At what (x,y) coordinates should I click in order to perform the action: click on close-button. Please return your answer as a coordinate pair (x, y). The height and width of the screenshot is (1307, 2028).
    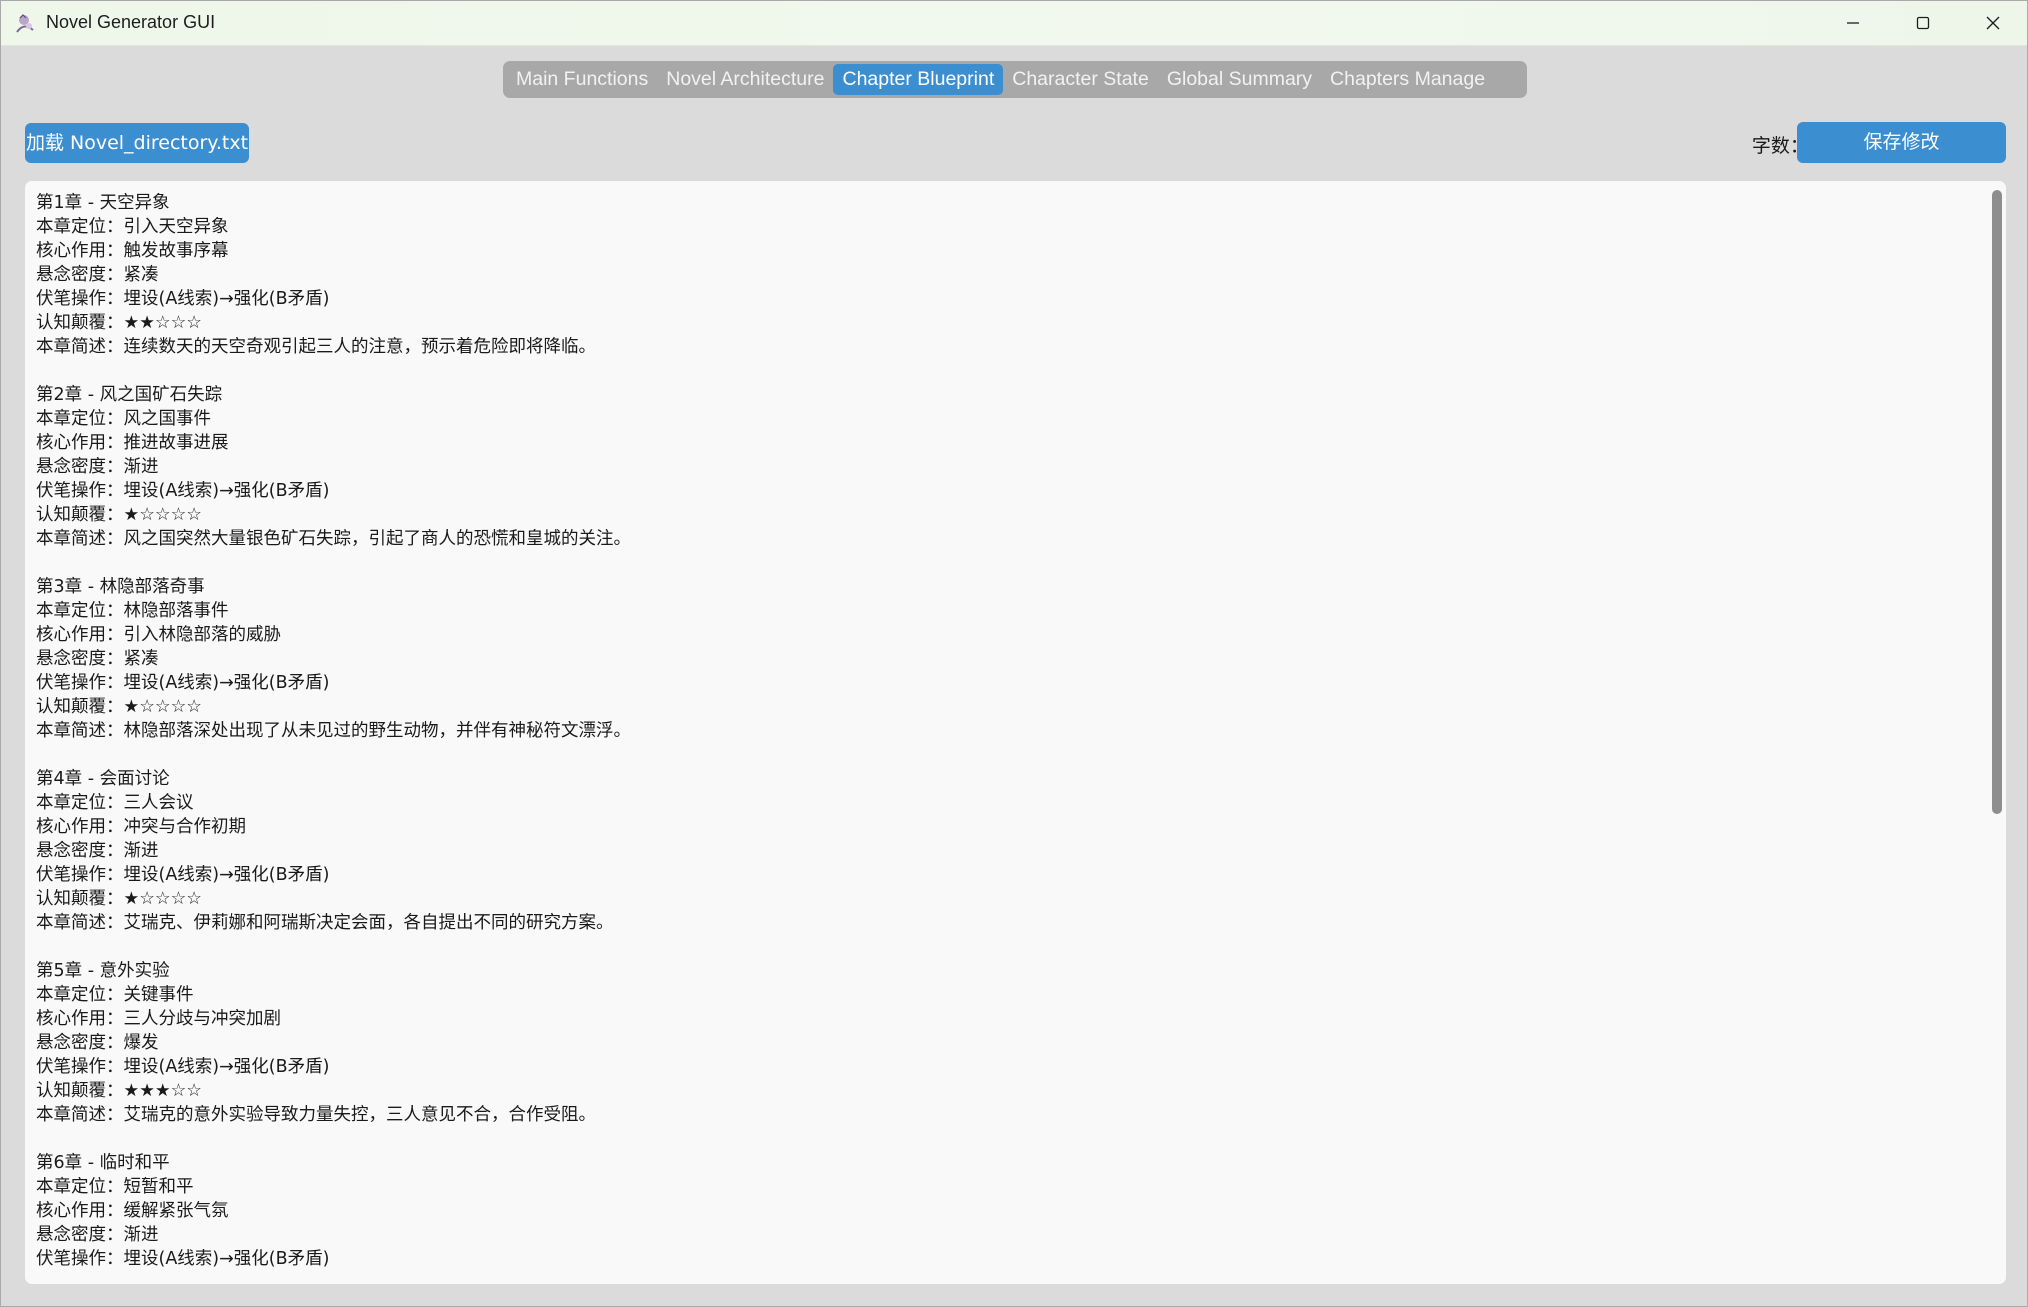
    Looking at the image, I should click on (1992, 23).